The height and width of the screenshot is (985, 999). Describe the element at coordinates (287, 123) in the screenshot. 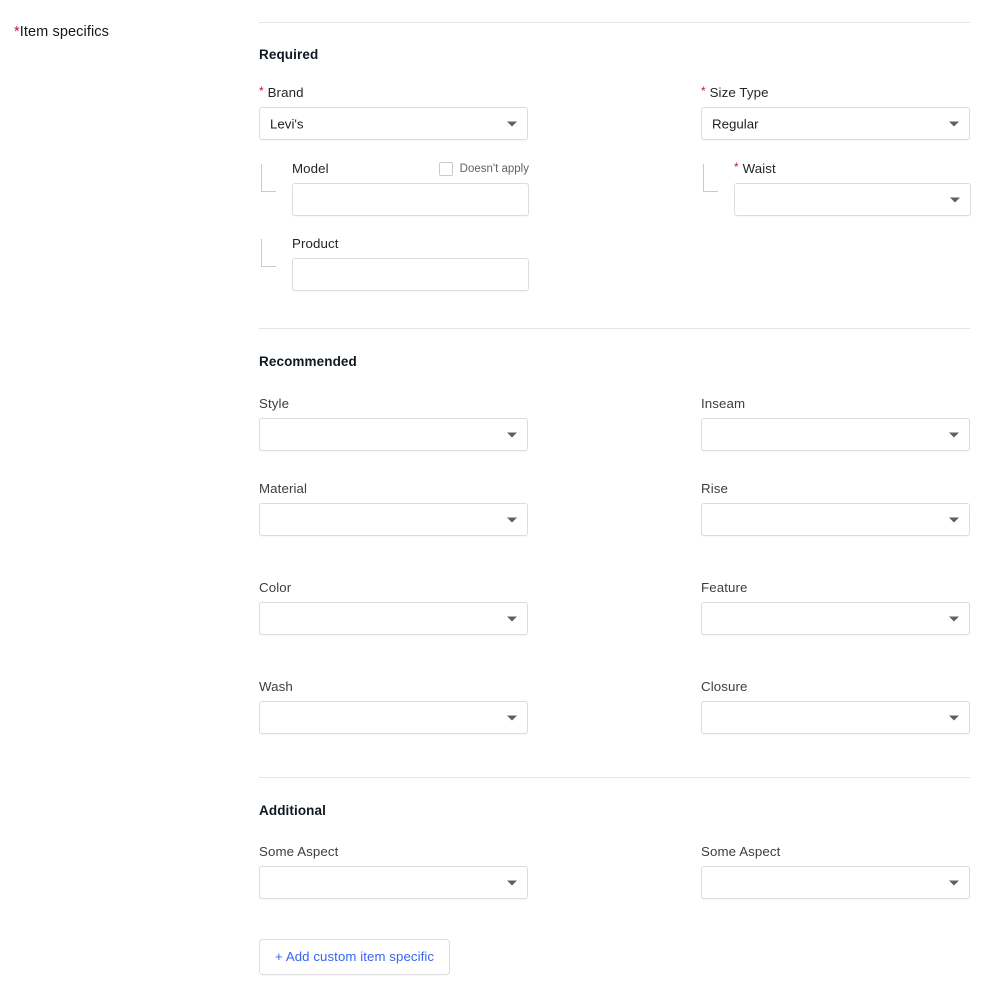

I see `brand-select-value: Levi's` at that location.